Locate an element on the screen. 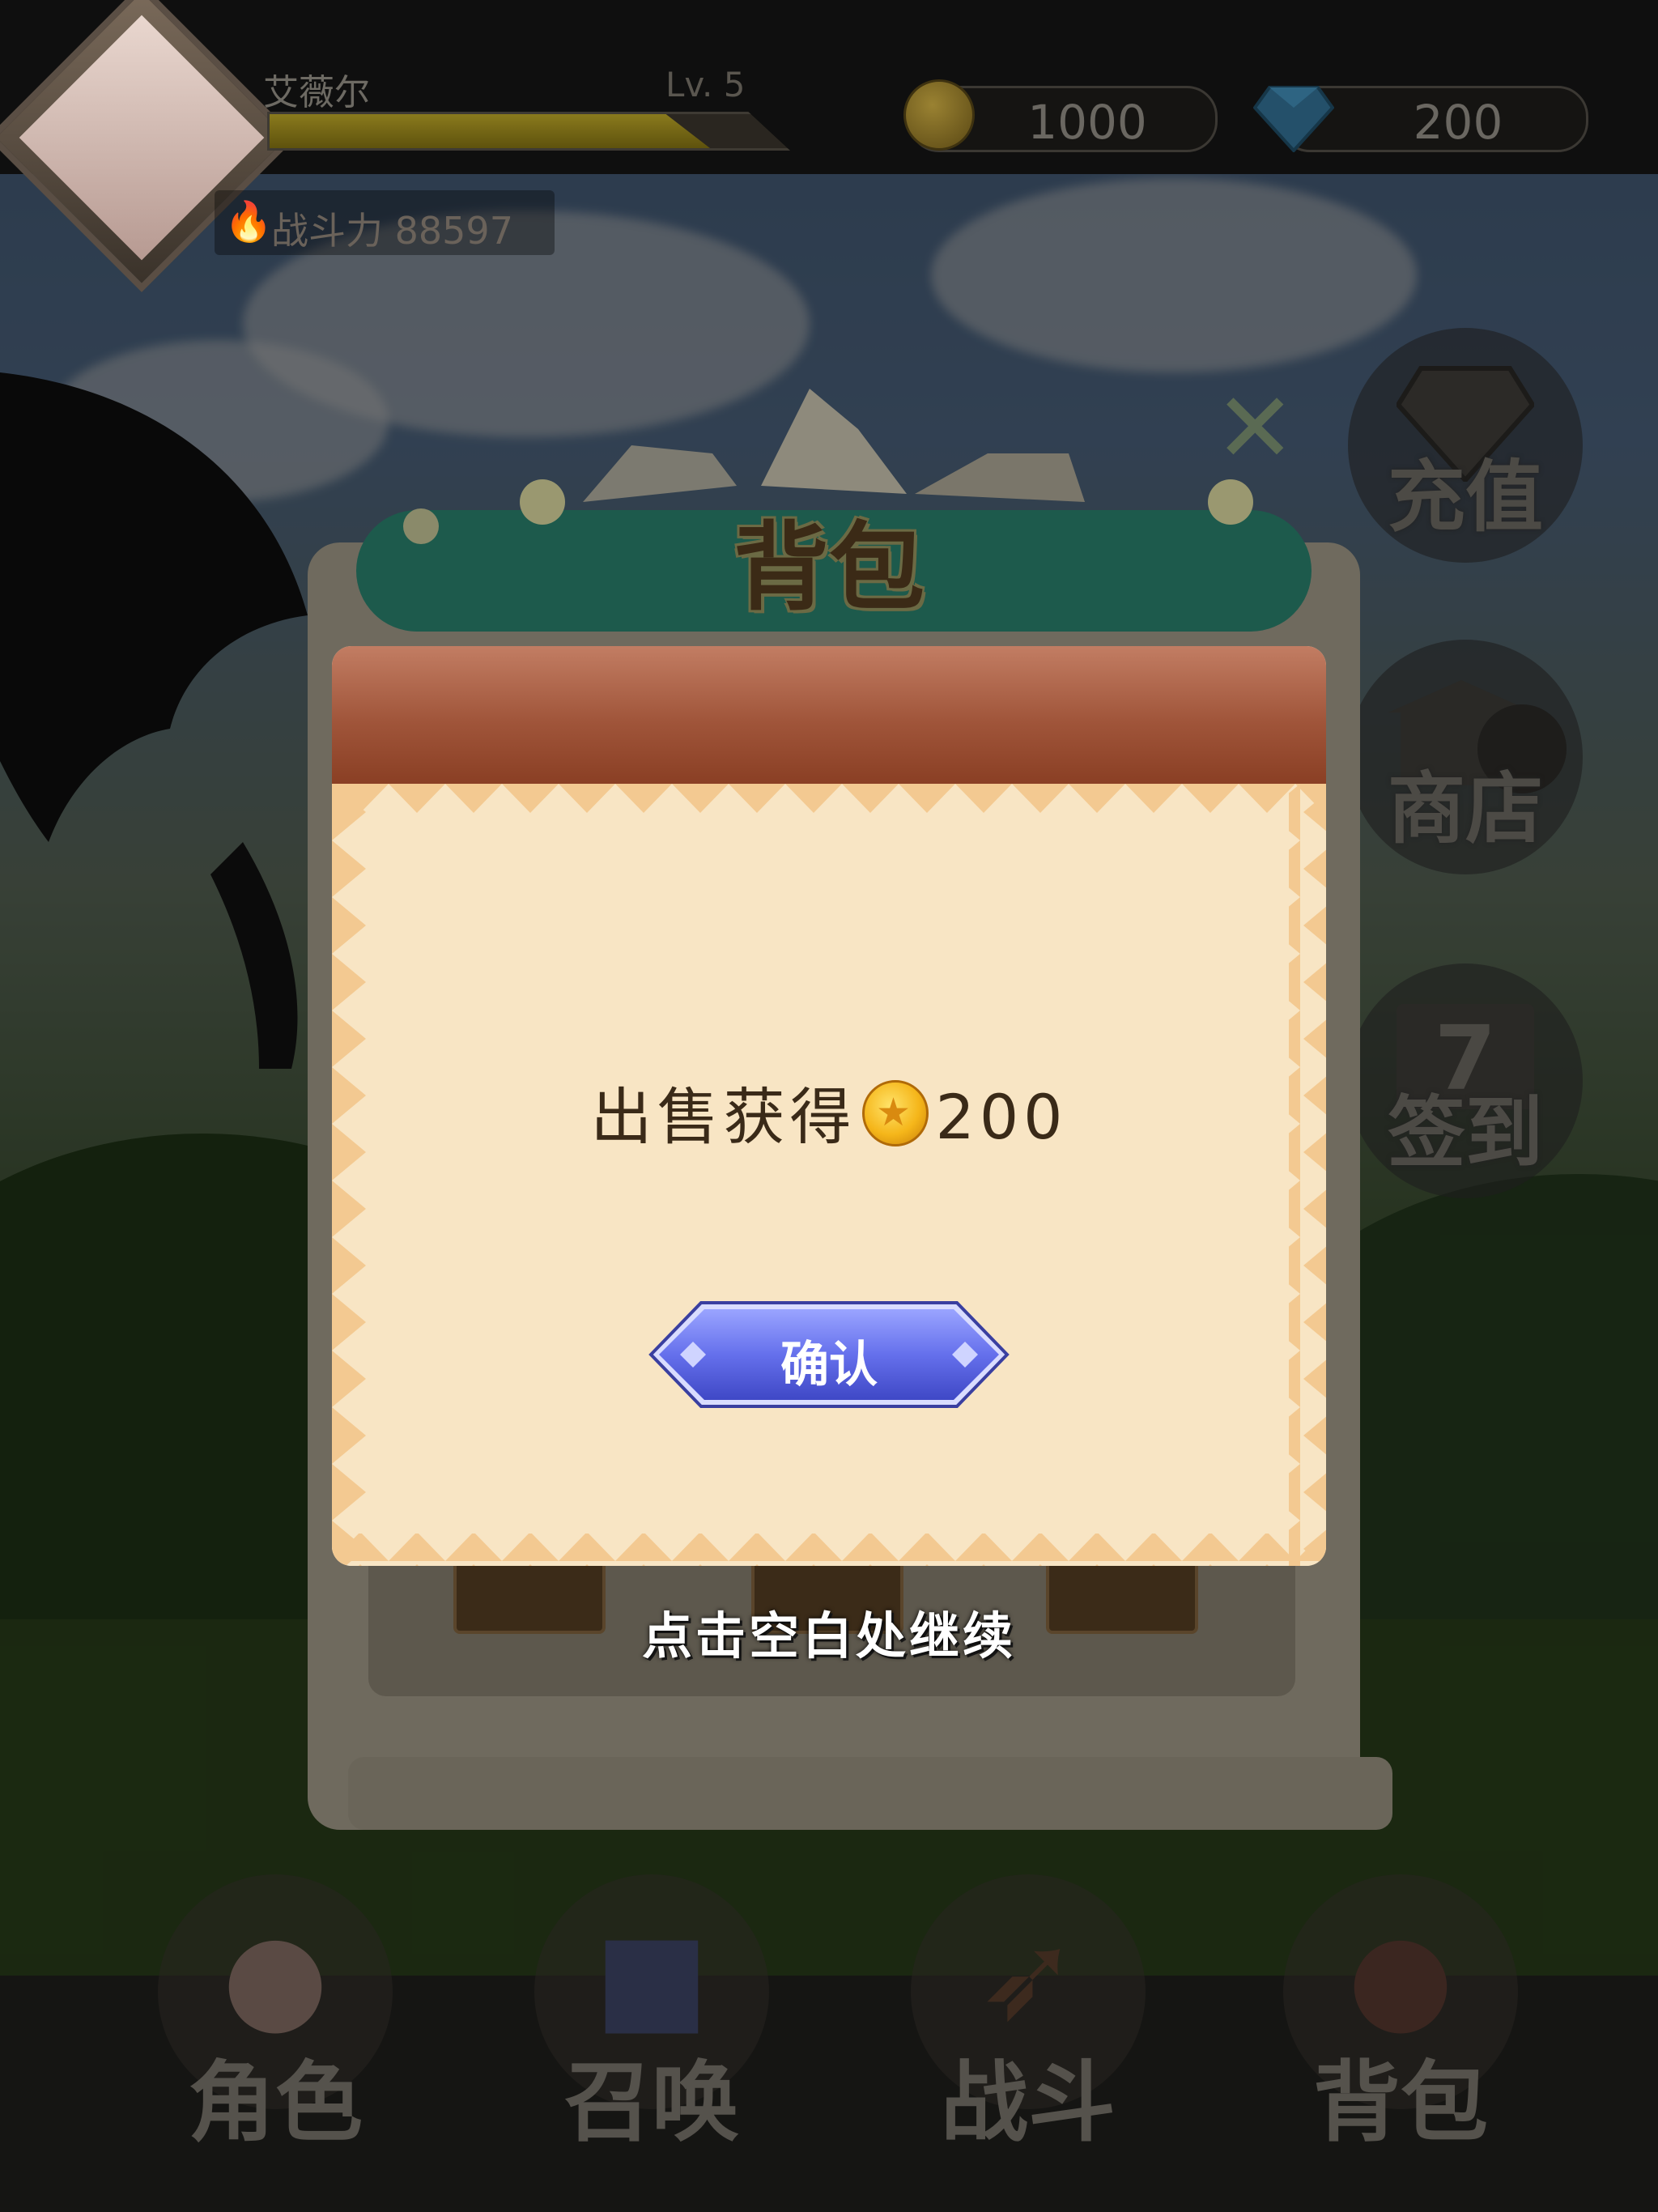  diamond-icon is located at coordinates (1293, 119).